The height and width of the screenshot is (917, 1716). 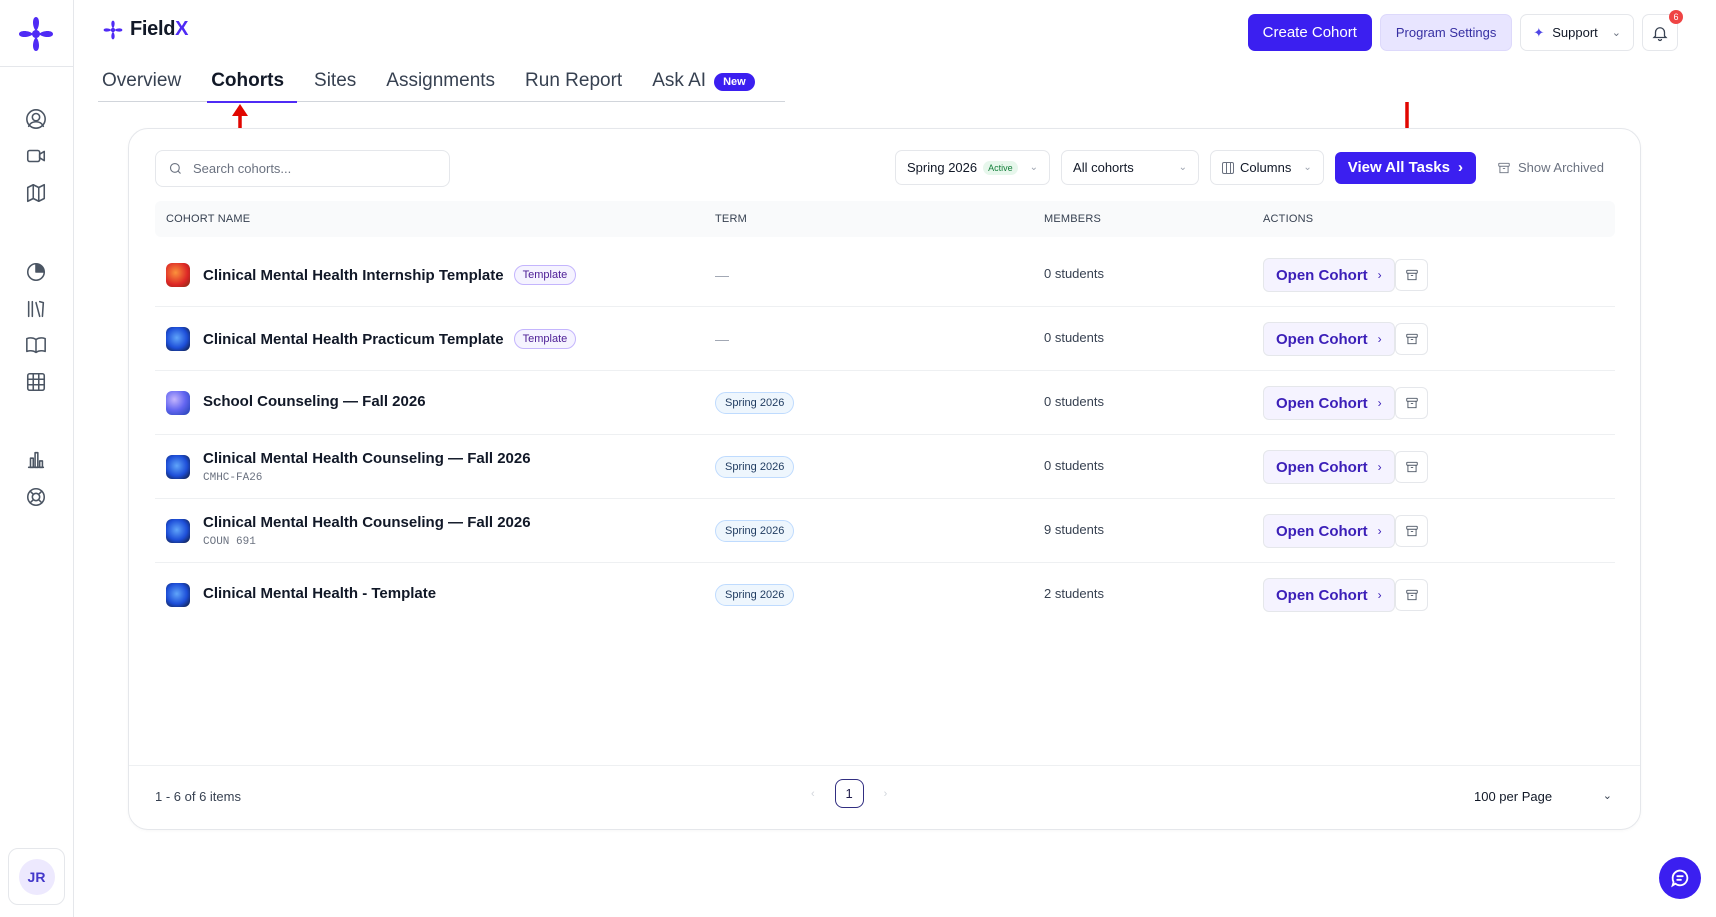 I want to click on view-all-tasks-button: View All Tasks ›, so click(x=1405, y=167).